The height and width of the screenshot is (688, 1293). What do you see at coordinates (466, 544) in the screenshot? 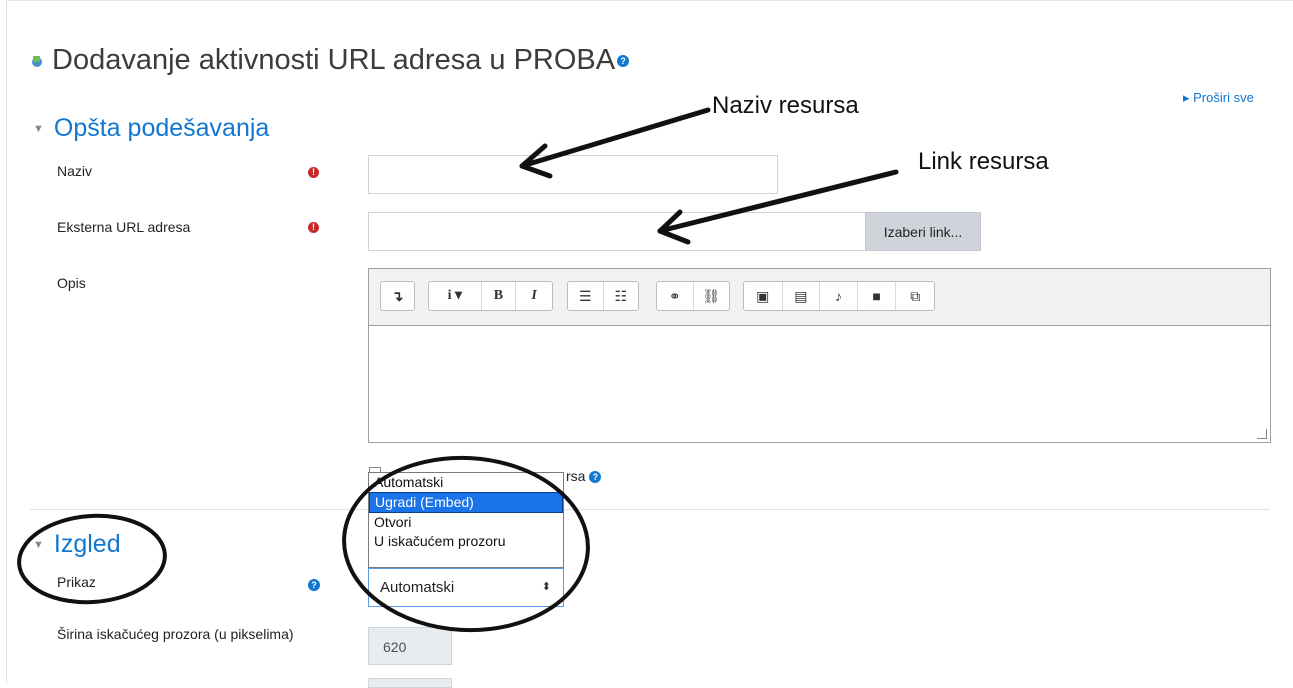
I see `circle-dropdown-icon` at bounding box center [466, 544].